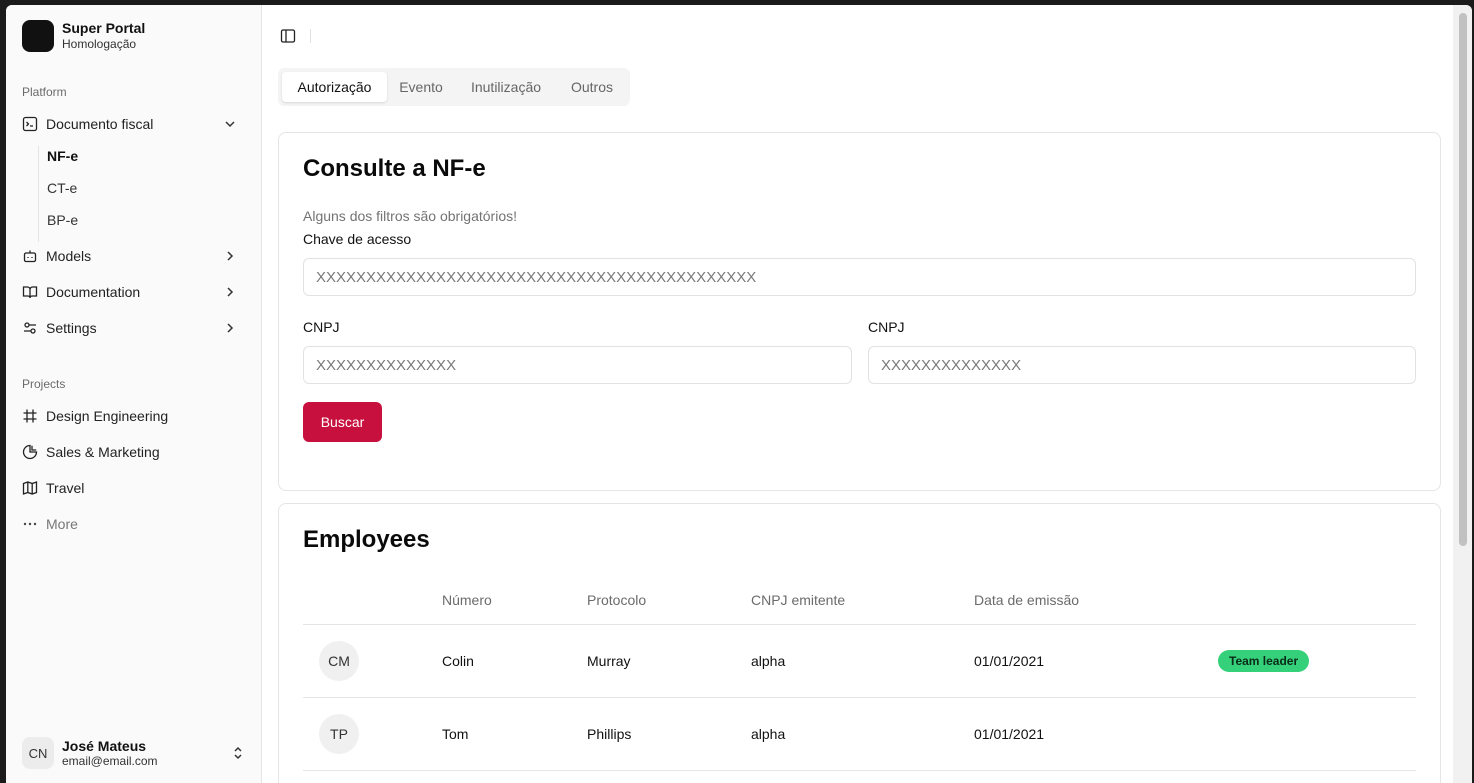 The height and width of the screenshot is (783, 1474). I want to click on sidebar-item-label: Documentation, so click(93, 292).